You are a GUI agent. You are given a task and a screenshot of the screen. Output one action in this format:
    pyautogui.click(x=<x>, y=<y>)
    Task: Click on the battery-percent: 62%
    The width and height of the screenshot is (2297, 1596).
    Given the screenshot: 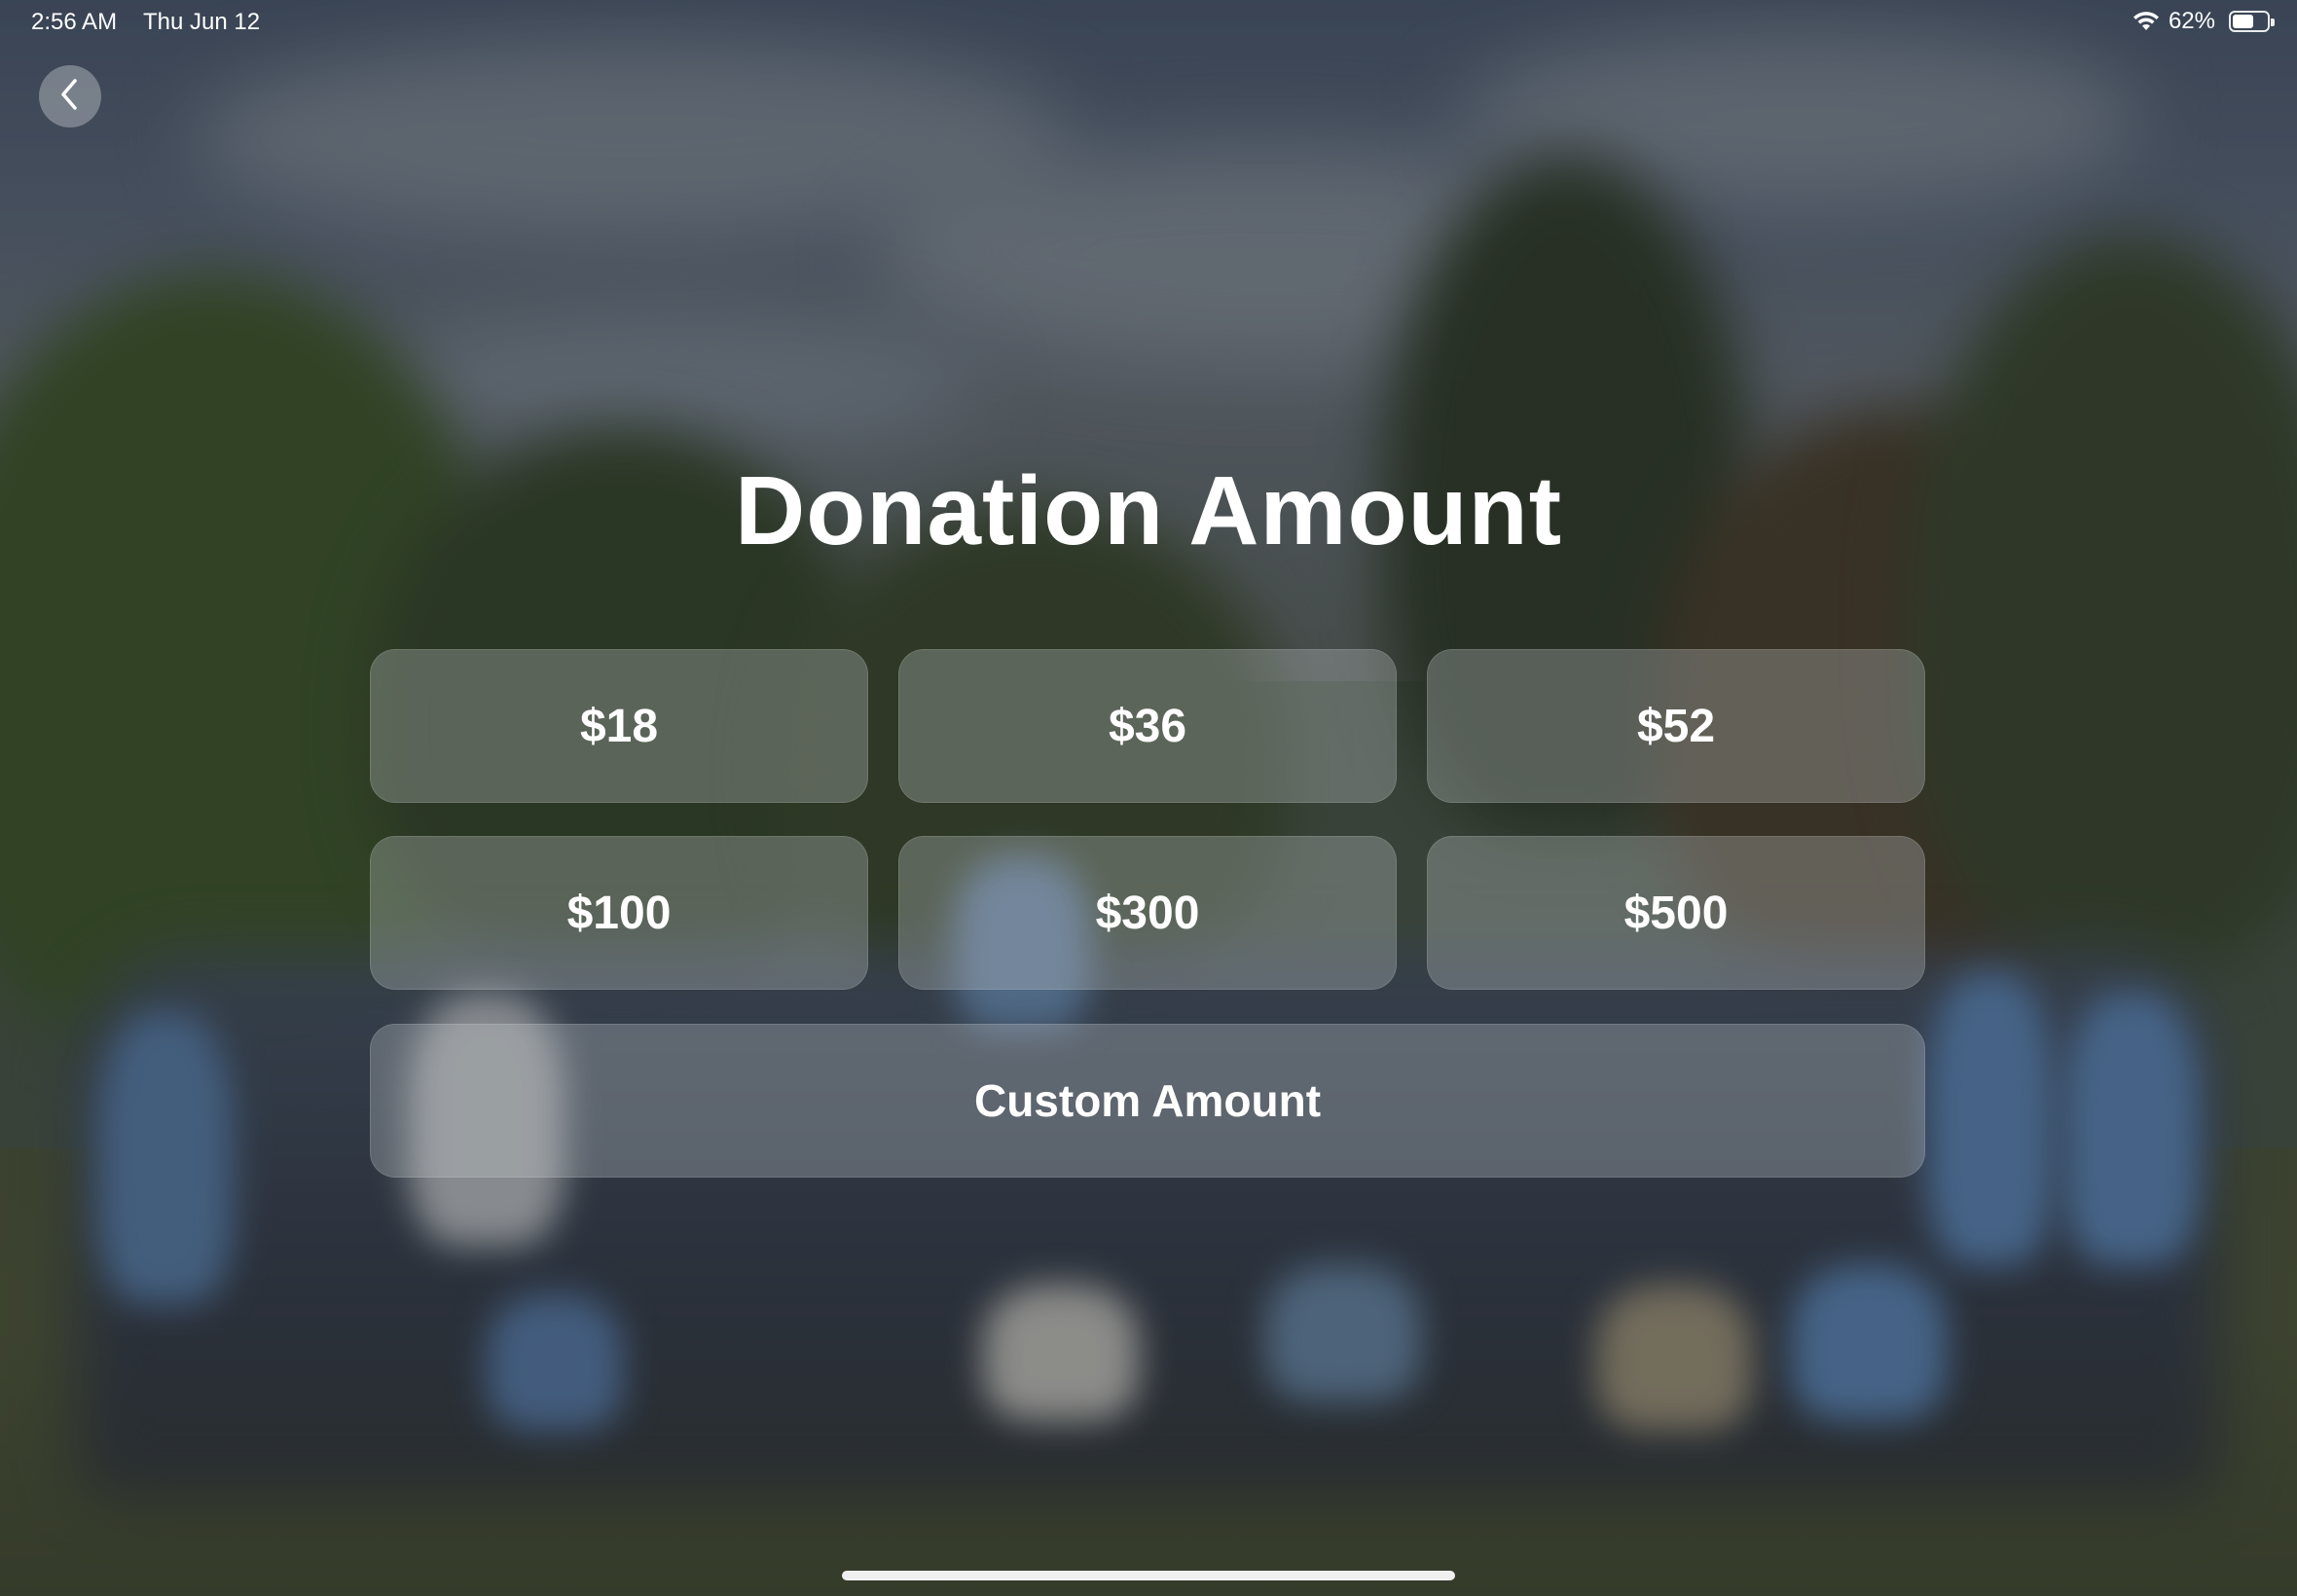 What is the action you would take?
    pyautogui.click(x=2191, y=21)
    